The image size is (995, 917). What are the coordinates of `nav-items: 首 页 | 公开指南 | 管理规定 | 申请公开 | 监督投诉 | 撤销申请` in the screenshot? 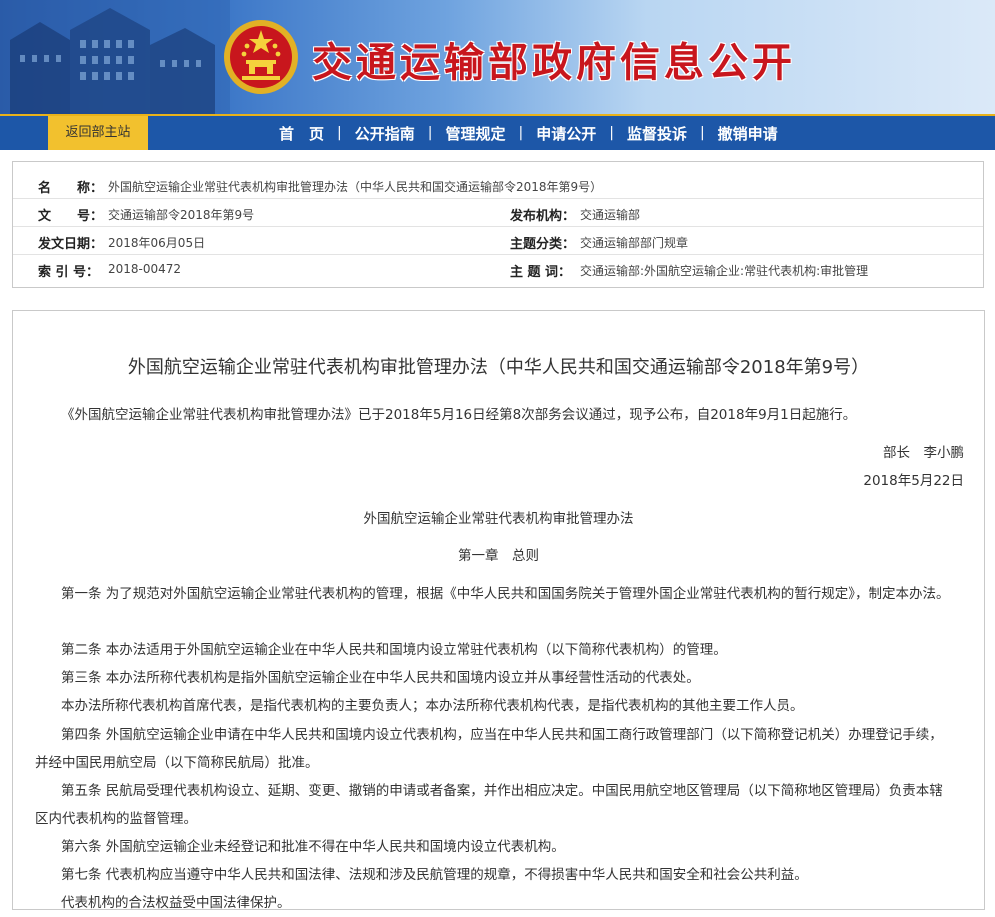 It's located at (528, 133).